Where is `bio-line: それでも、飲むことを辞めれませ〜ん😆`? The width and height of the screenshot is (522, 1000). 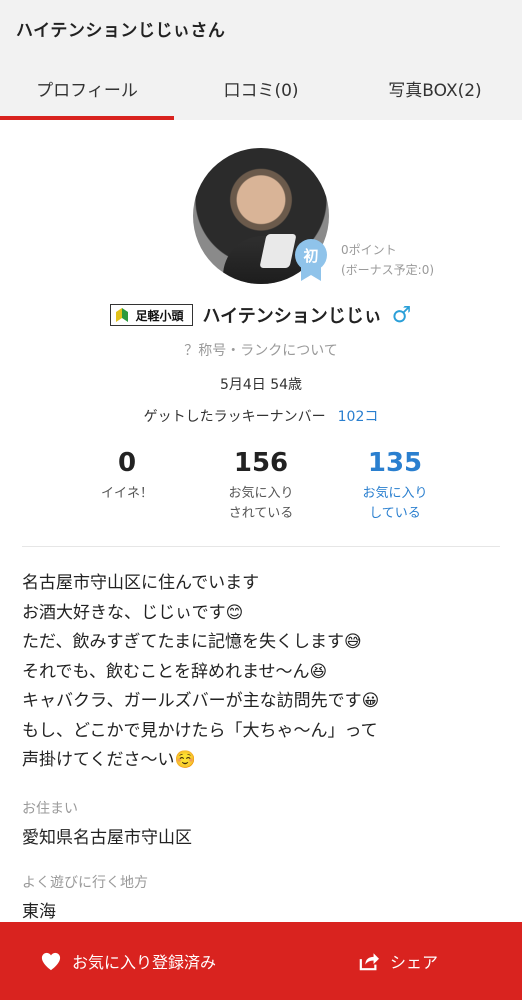 bio-line: それでも、飲むことを辞めれませ〜ん😆 is located at coordinates (175, 671).